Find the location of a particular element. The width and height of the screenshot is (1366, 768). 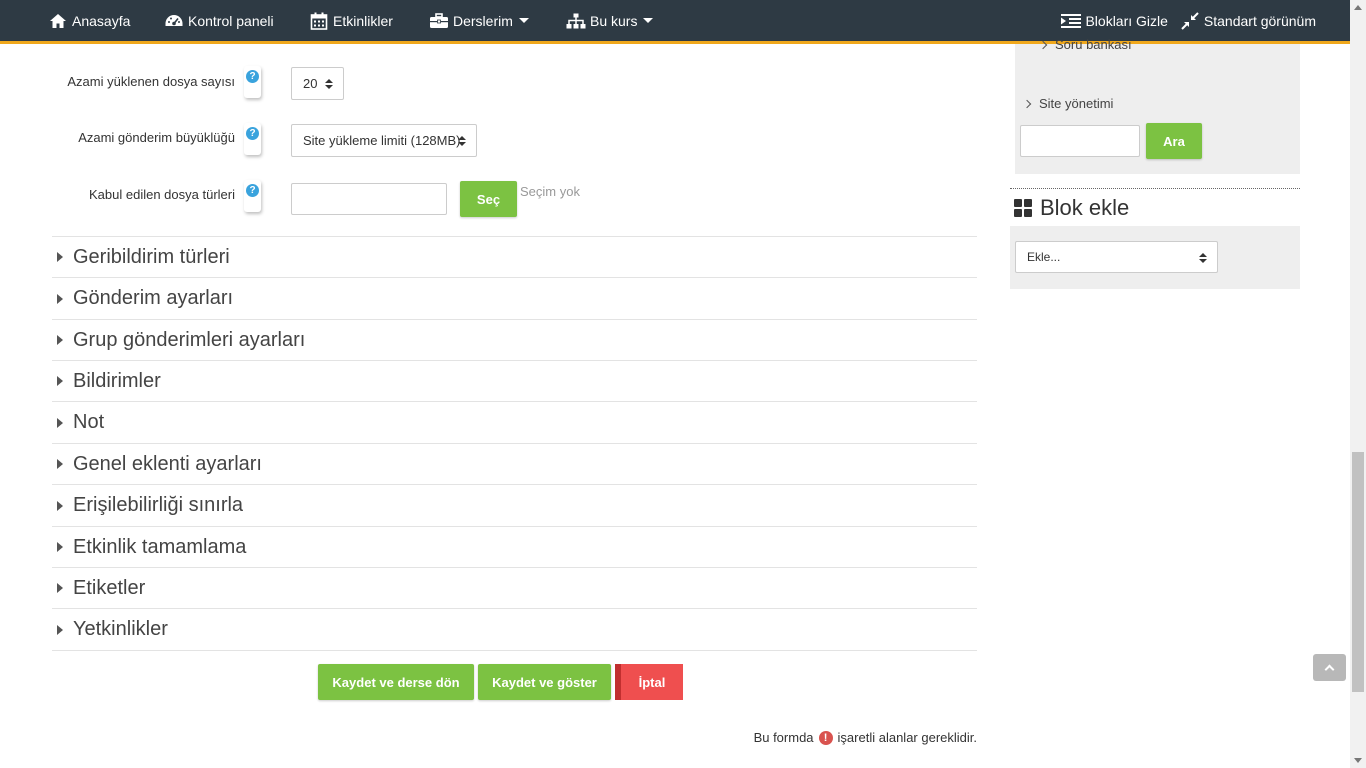

nav-this-course-label: Bu kurs is located at coordinates (614, 20).